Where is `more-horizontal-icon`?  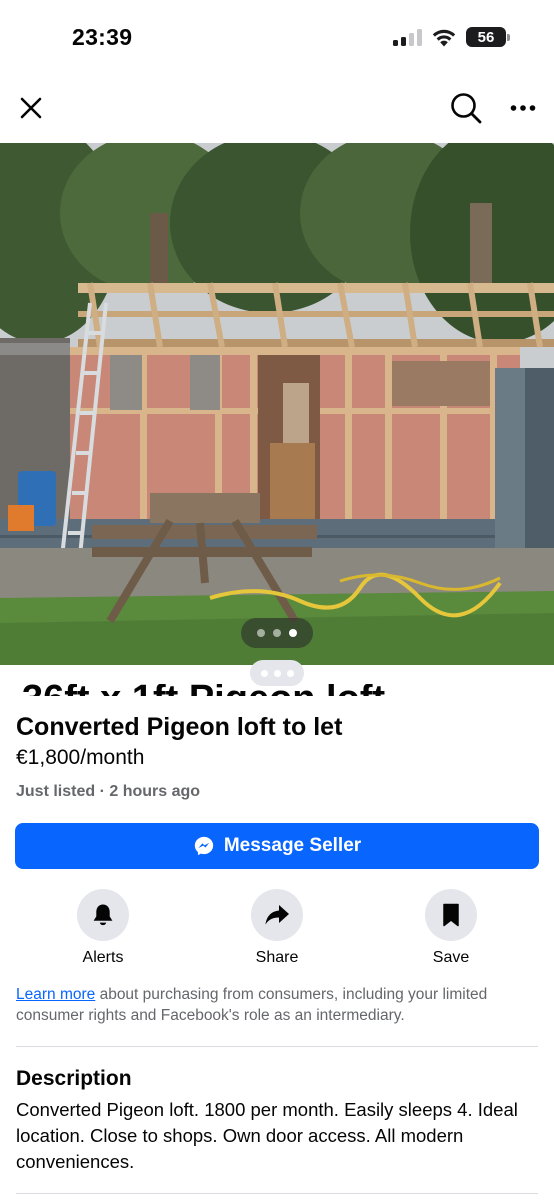 more-horizontal-icon is located at coordinates (523, 108).